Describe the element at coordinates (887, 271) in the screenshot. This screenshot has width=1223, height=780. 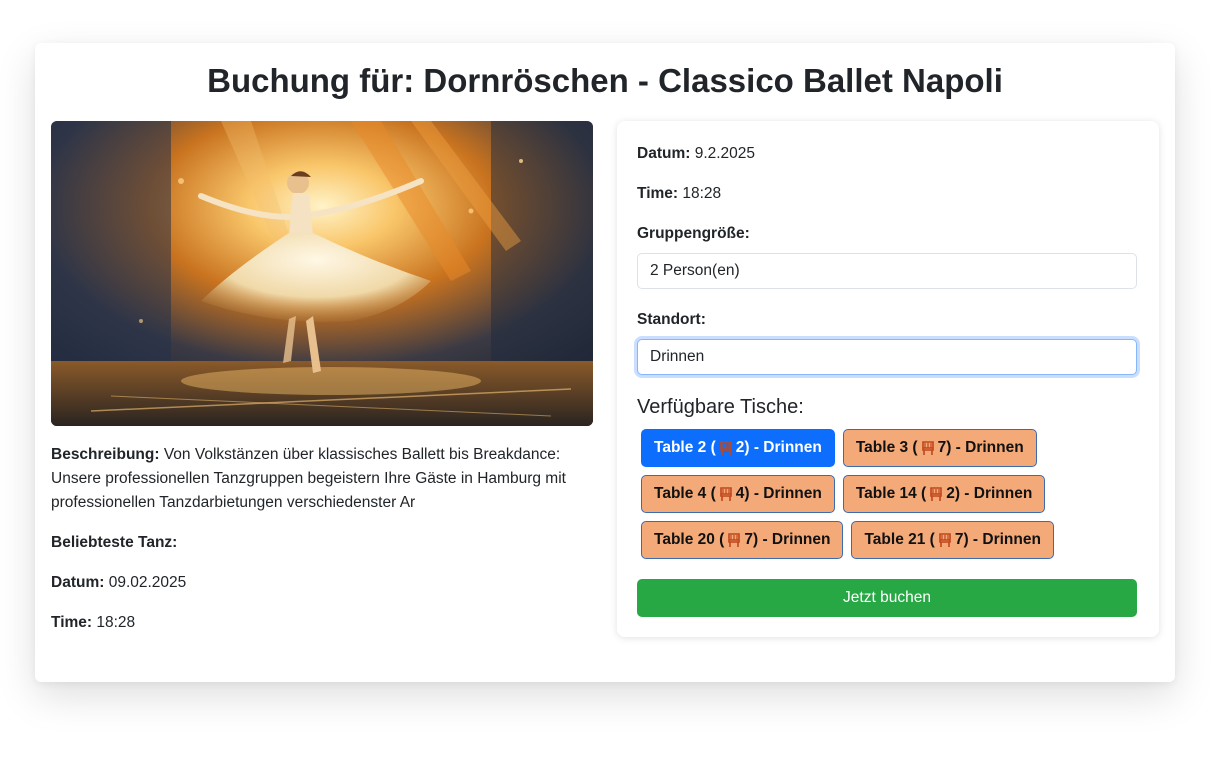
I see `group-size-input: 2 Person(en)` at that location.